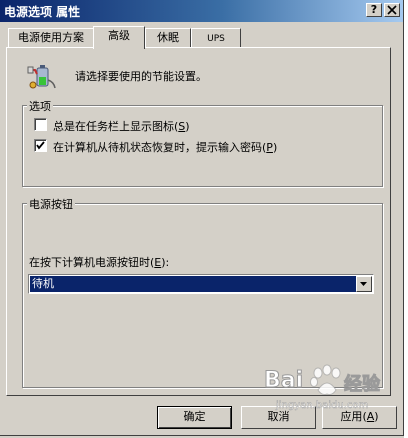  What do you see at coordinates (51, 204) in the screenshot?
I see `power-button-group-legend: 电源按钮` at bounding box center [51, 204].